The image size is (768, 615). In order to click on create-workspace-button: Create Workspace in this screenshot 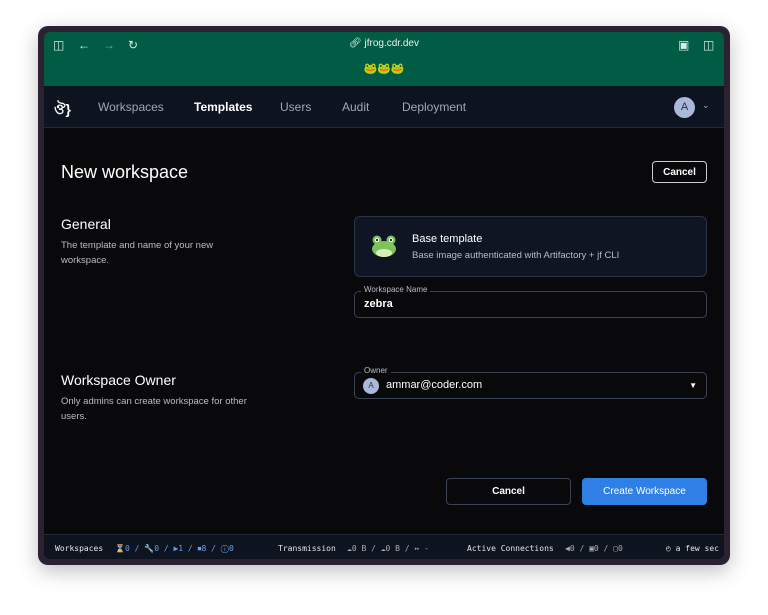, I will do `click(644, 491)`.